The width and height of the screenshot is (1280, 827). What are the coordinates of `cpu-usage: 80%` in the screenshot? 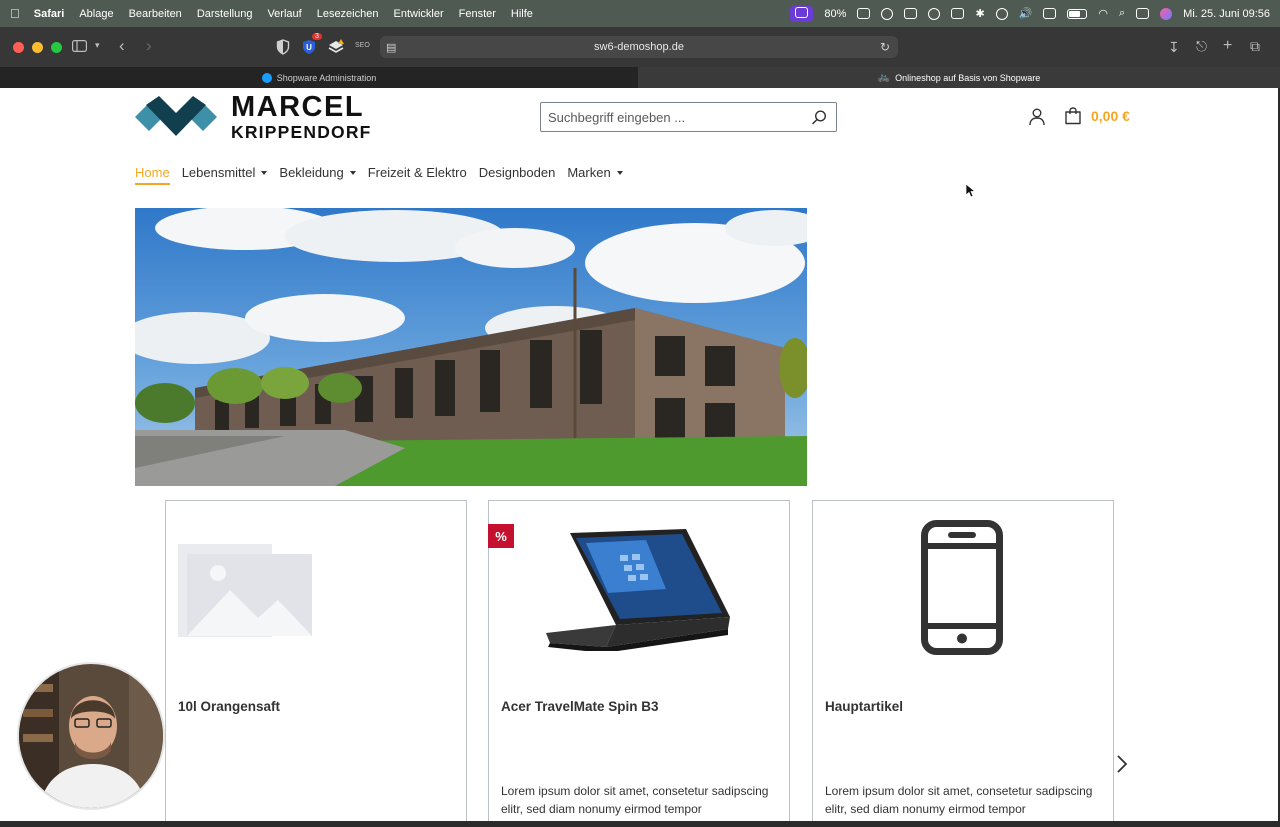 It's located at (835, 14).